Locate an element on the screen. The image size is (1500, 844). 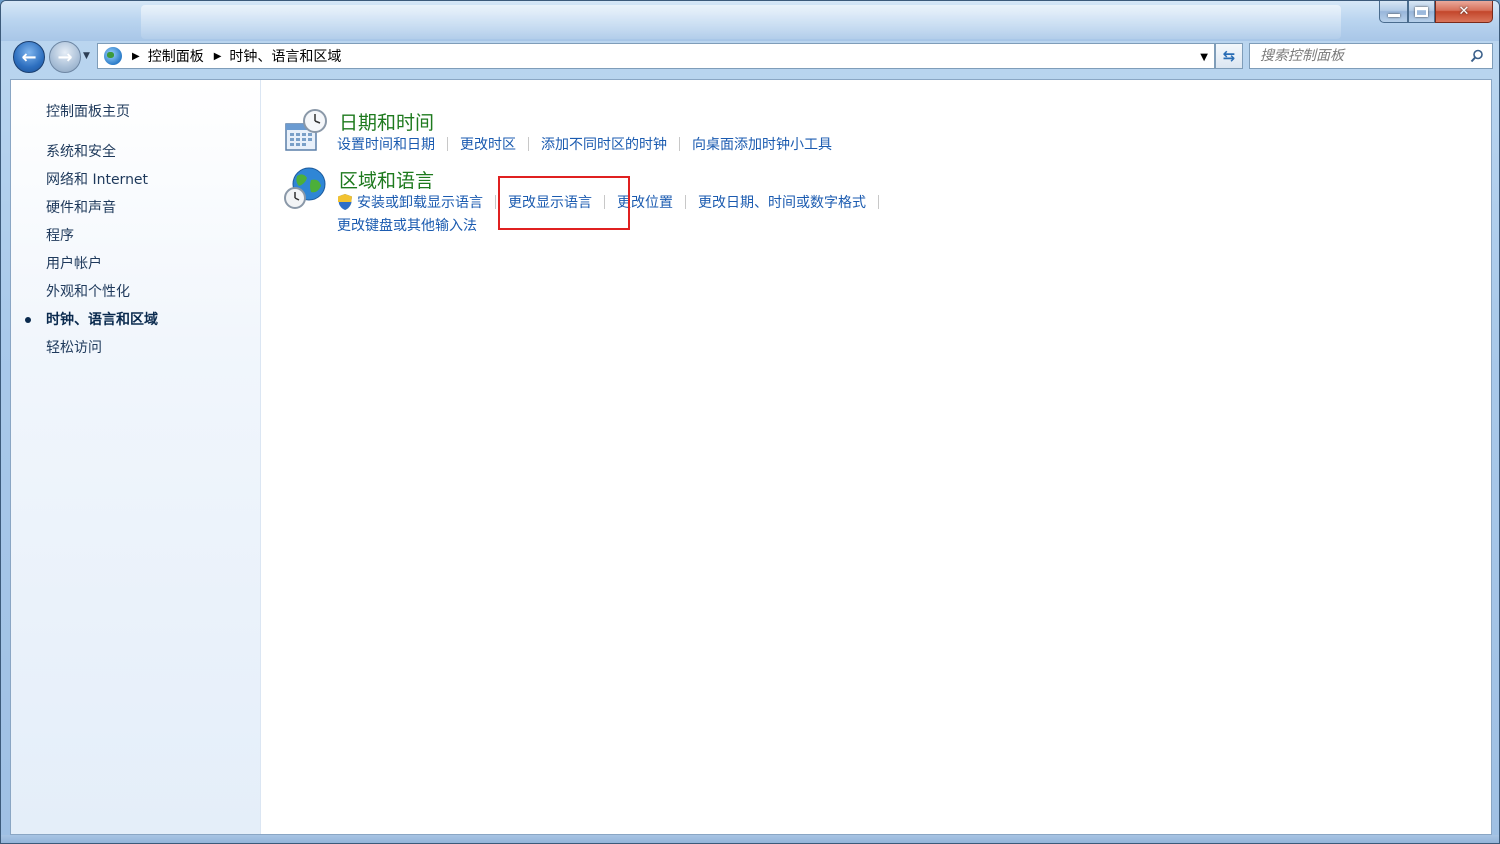
link-change-formats: 更改日期、时间或数字格式 is located at coordinates (782, 202).